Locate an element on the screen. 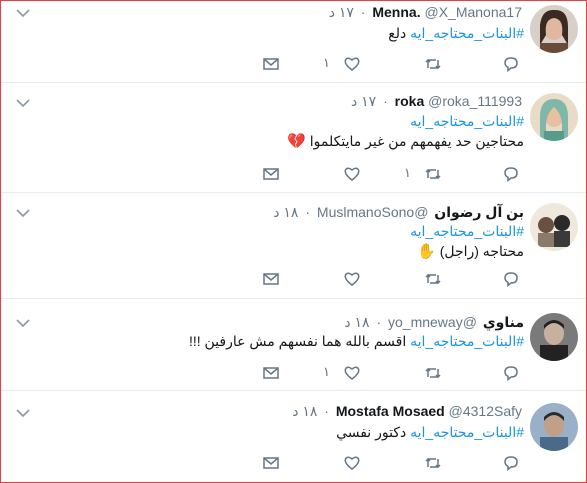 Image resolution: width=587 pixels, height=483 pixels. username: @X_Manona17 is located at coordinates (473, 12).